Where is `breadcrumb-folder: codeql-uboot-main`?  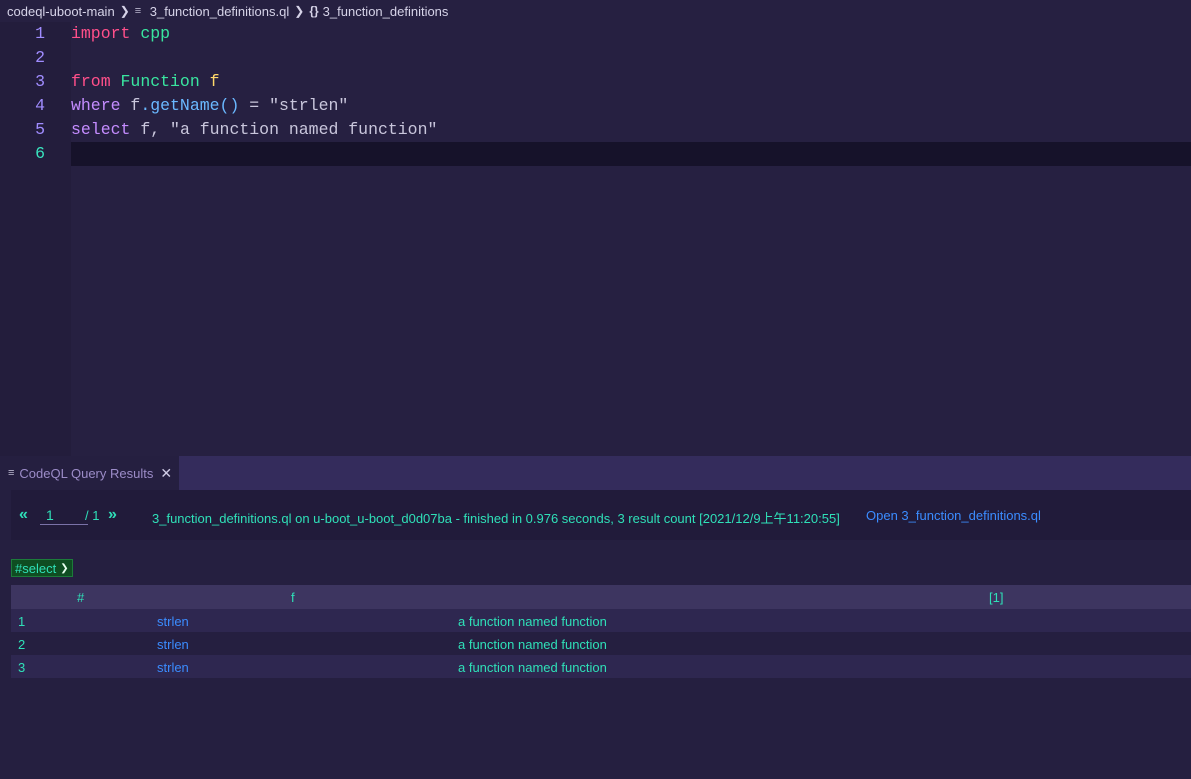
breadcrumb-folder: codeql-uboot-main is located at coordinates (61, 11).